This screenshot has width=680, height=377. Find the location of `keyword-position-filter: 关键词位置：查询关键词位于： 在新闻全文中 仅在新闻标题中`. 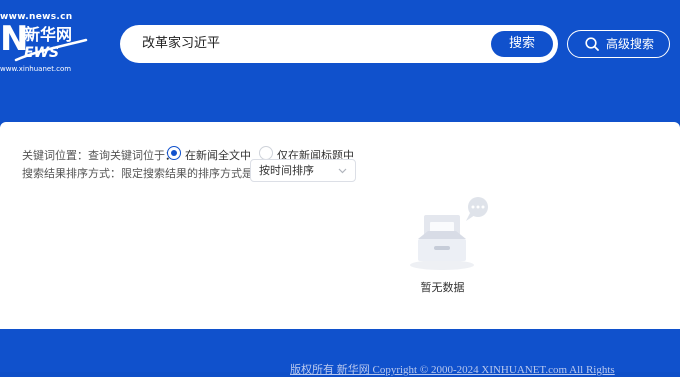

keyword-position-filter: 关键词位置：查询关键词位于： 在新闻全文中 仅在新闻标题中 is located at coordinates (188, 154).